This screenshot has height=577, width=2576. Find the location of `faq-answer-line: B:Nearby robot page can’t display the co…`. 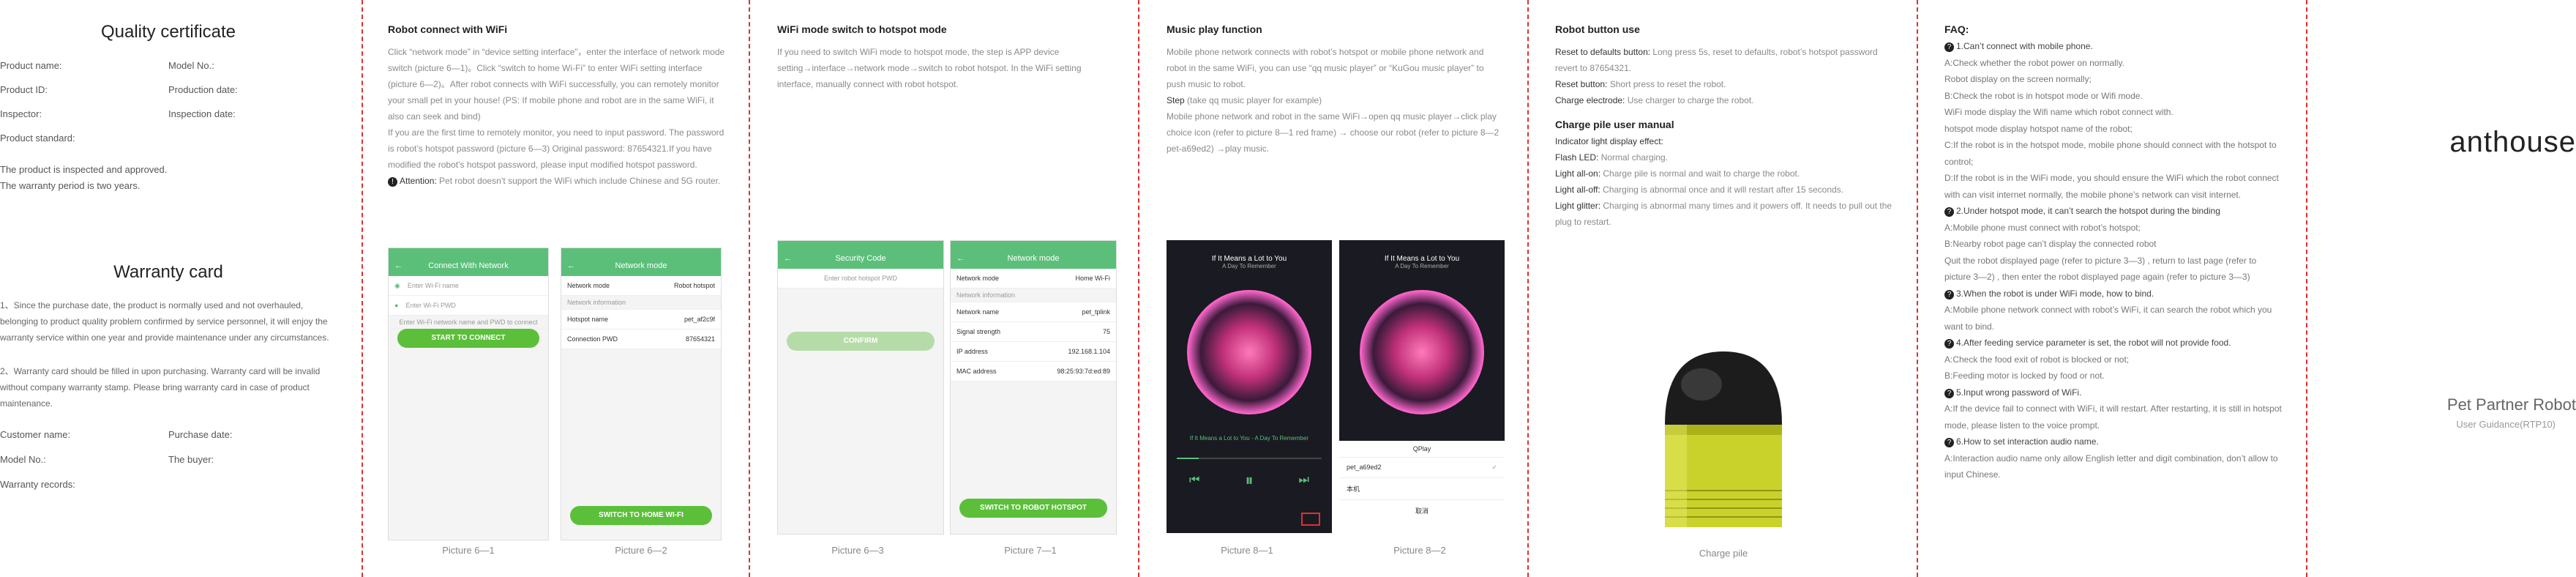

faq-answer-line: B:Nearby robot page can’t display the co… is located at coordinates (2050, 244).